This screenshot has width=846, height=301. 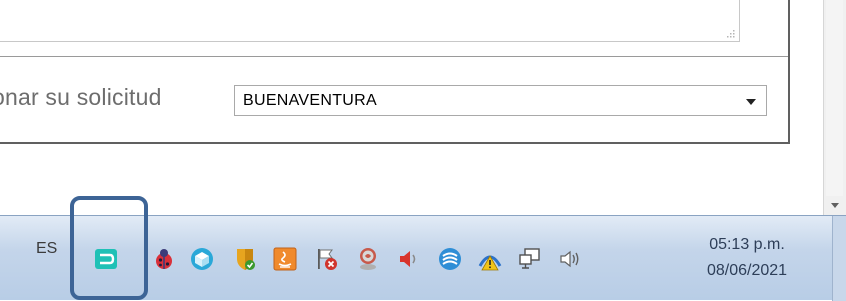 What do you see at coordinates (834, 98) in the screenshot?
I see `scroll-track` at bounding box center [834, 98].